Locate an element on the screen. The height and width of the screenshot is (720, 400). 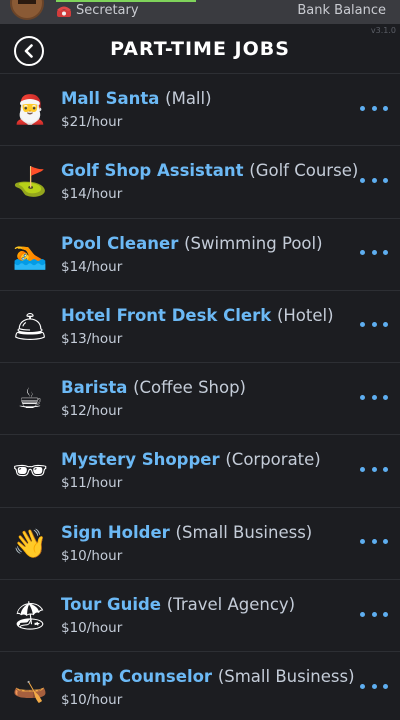
job-location: (Hotel) is located at coordinates (305, 315).